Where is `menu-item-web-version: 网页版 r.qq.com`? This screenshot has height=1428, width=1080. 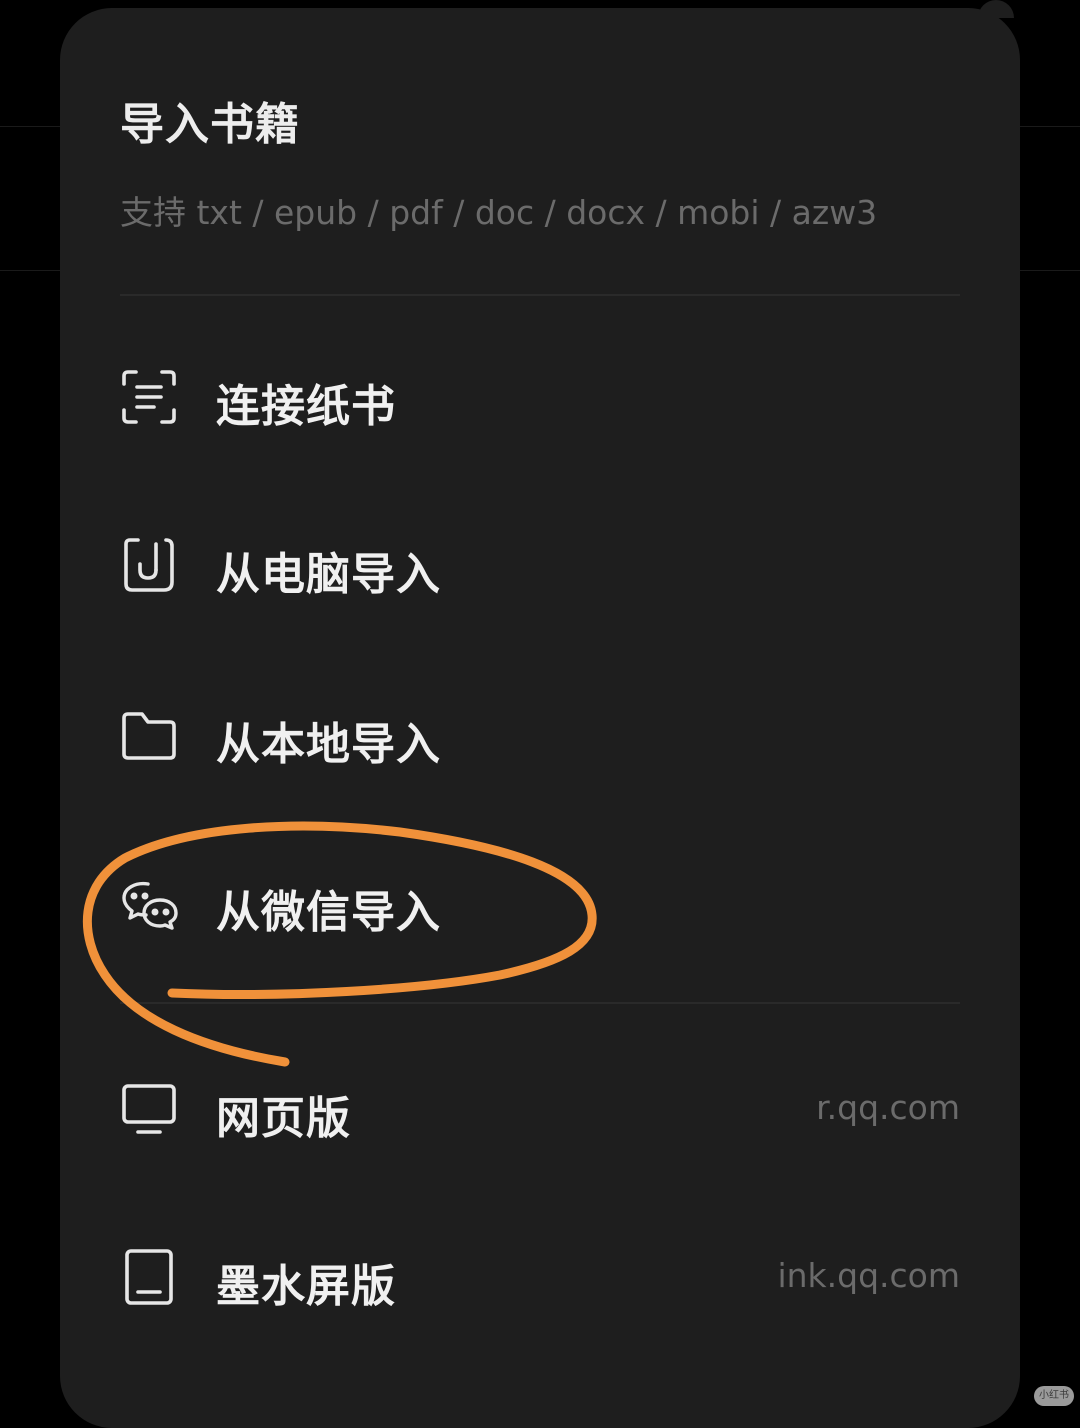 menu-item-web-version: 网页版 r.qq.com is located at coordinates (540, 1108).